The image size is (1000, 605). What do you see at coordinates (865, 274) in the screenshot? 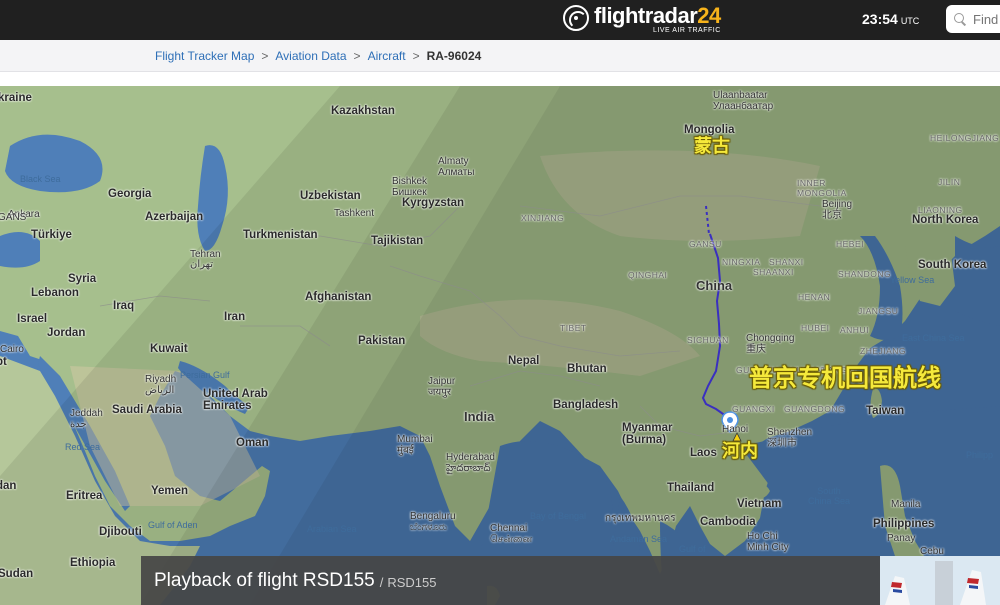
I see `label-shandong: SHANDONG` at bounding box center [865, 274].